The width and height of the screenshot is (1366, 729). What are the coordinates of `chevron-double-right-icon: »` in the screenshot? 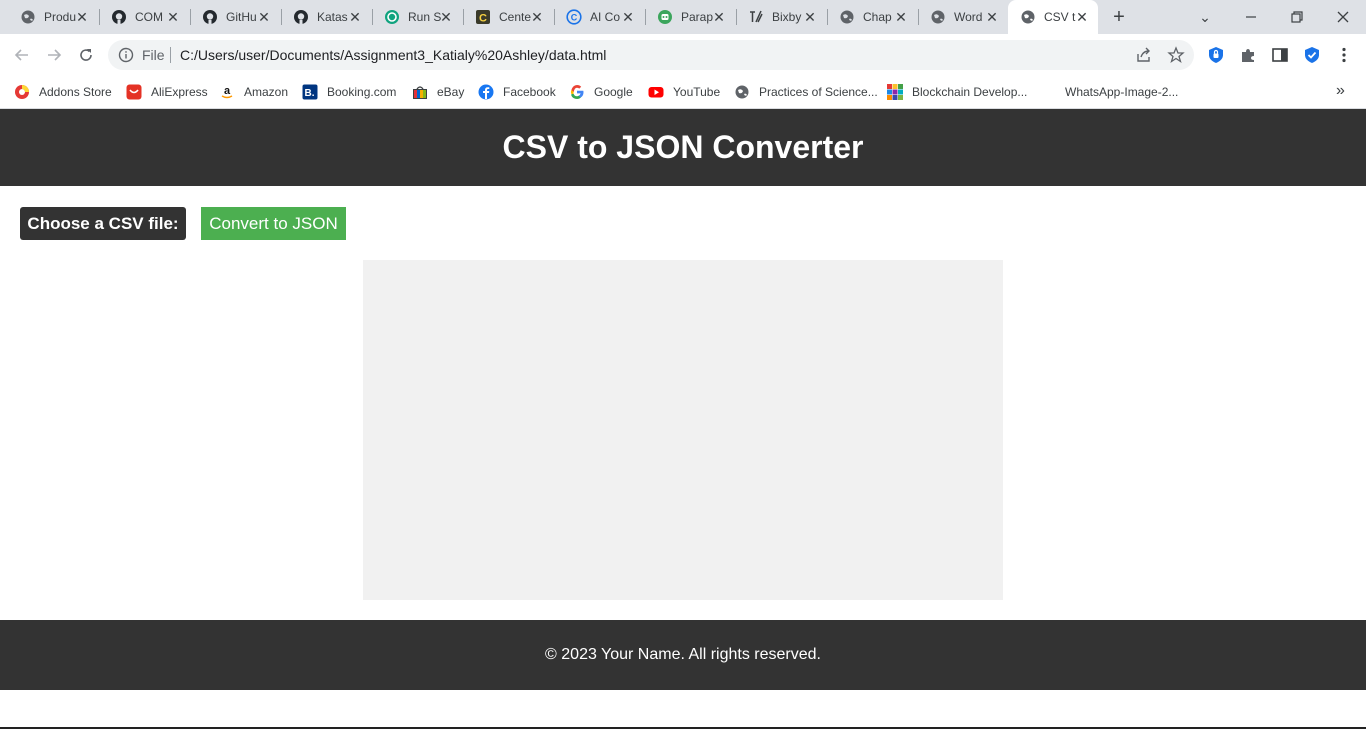 It's located at (1340, 91).